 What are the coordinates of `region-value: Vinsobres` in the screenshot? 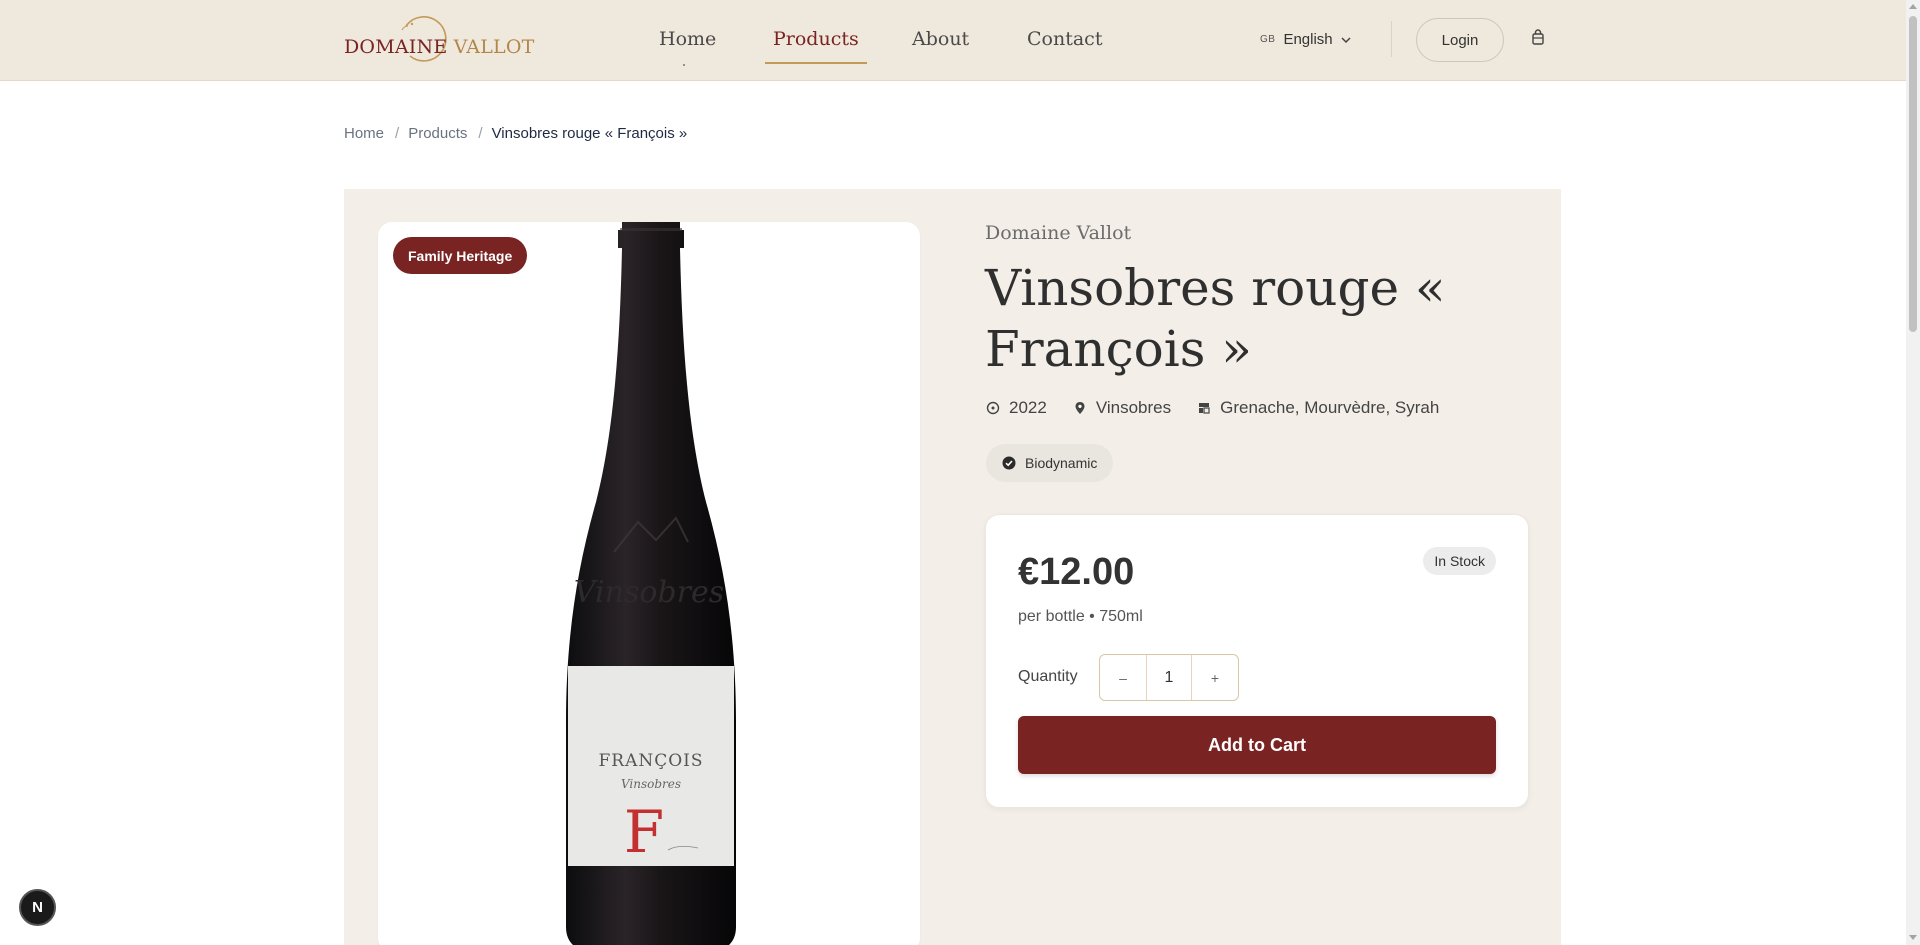 It's located at (1133, 407).